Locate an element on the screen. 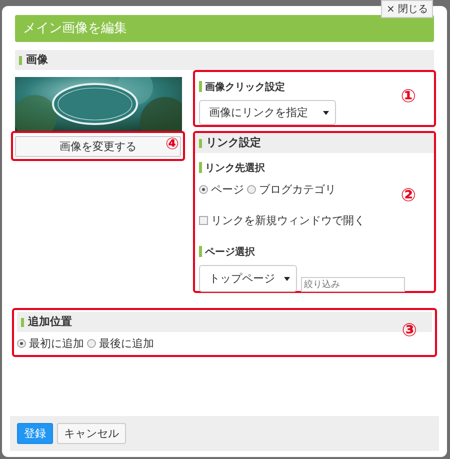  radio-label: 最初に追加 is located at coordinates (56, 343).